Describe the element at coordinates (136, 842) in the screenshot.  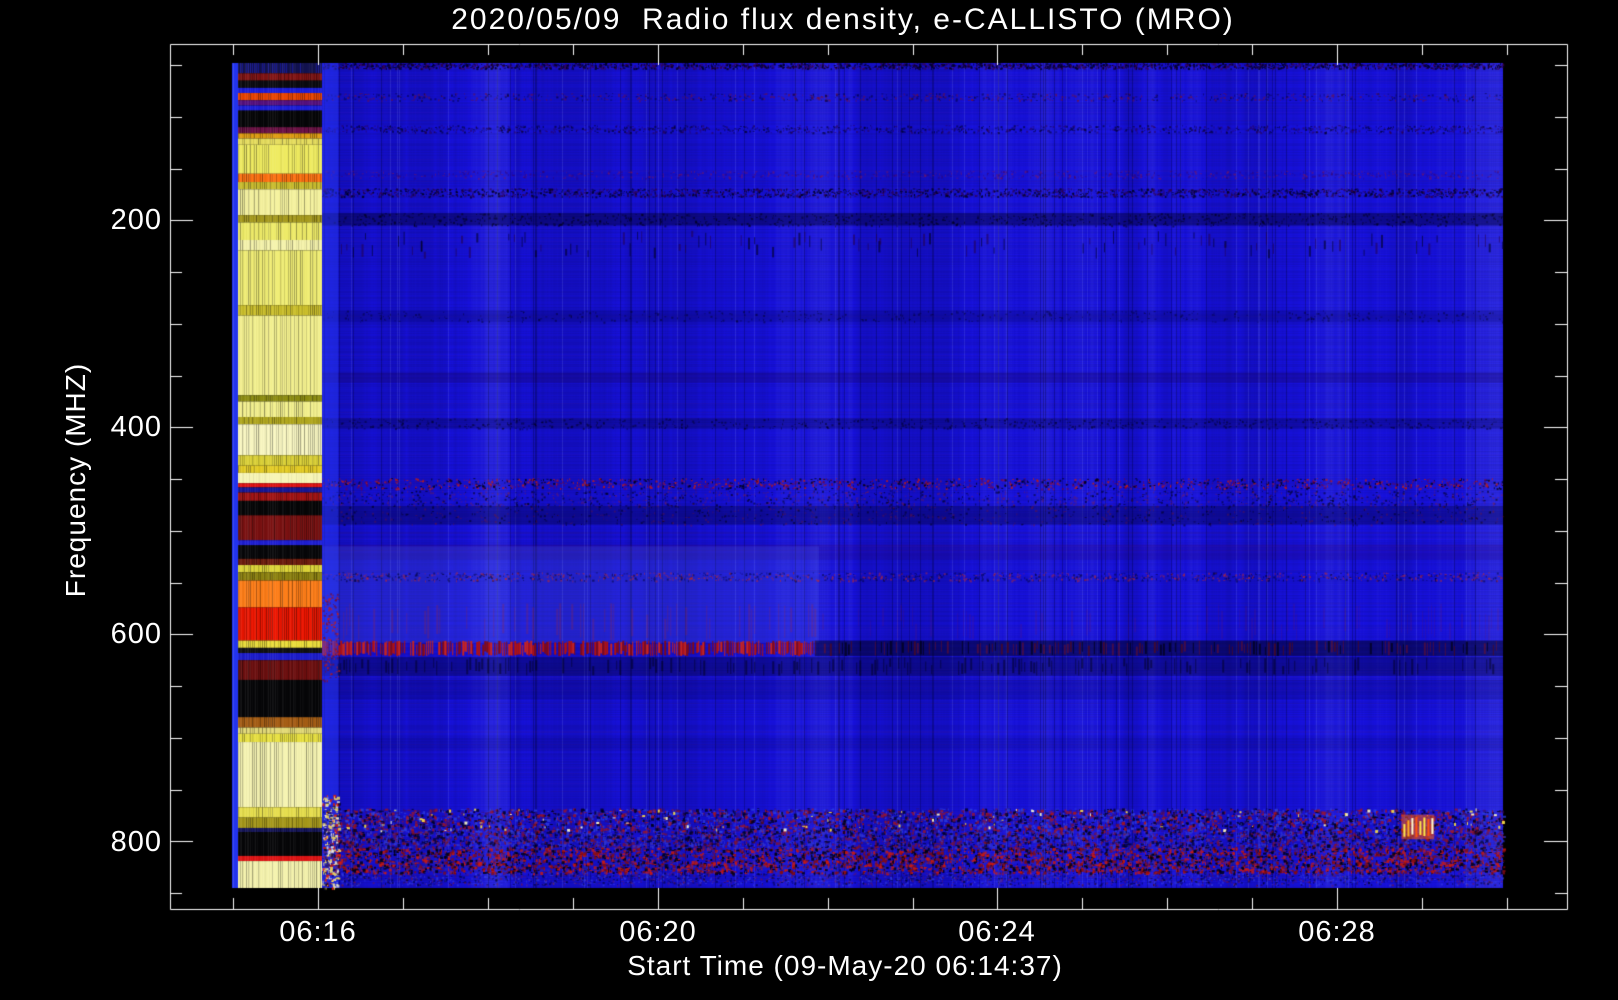
I see `y-tick-label-800: 800` at that location.